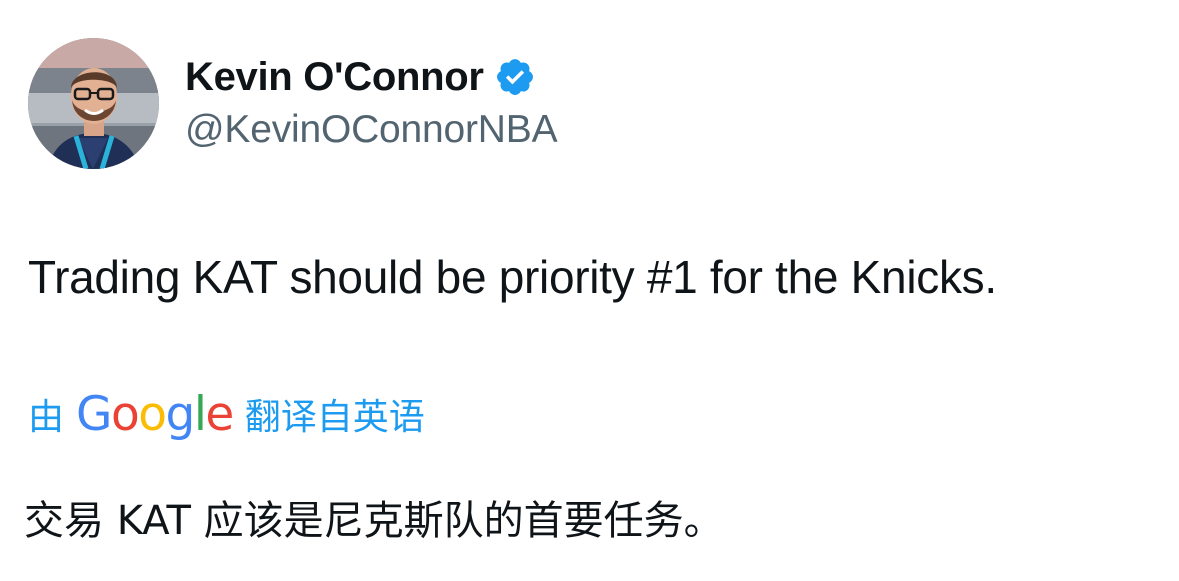 This screenshot has width=1179, height=581. What do you see at coordinates (374, 521) in the screenshot?
I see `translated-tweet-text: 交易 KAT 应该是尼克斯队的首要任务。` at bounding box center [374, 521].